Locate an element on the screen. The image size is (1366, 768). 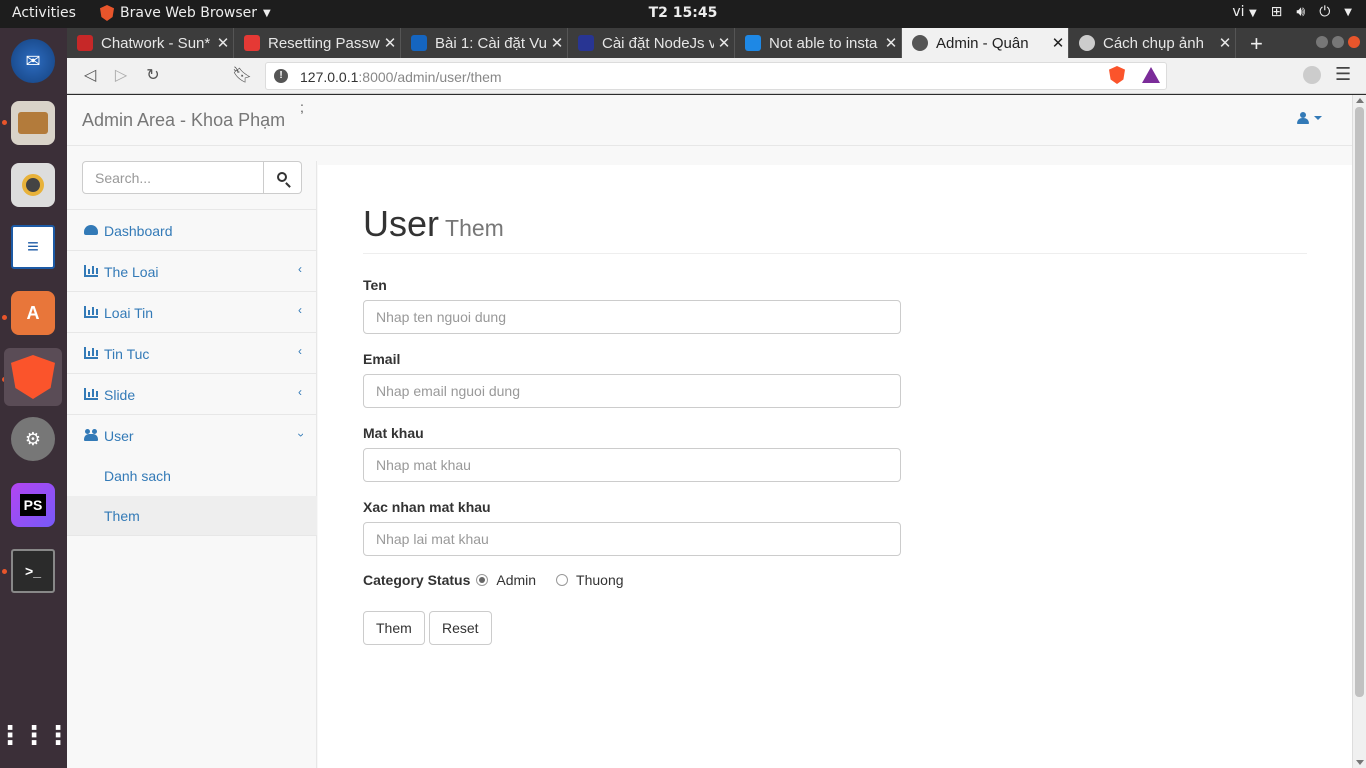
search-input is located at coordinates (173, 177).